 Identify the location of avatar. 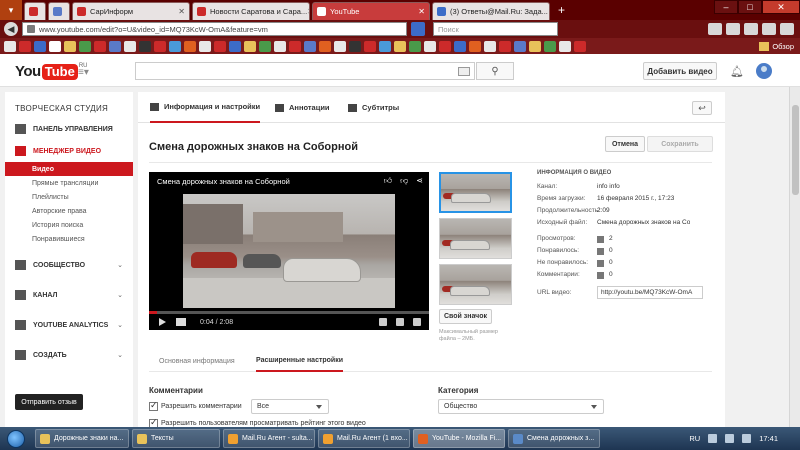
(764, 71).